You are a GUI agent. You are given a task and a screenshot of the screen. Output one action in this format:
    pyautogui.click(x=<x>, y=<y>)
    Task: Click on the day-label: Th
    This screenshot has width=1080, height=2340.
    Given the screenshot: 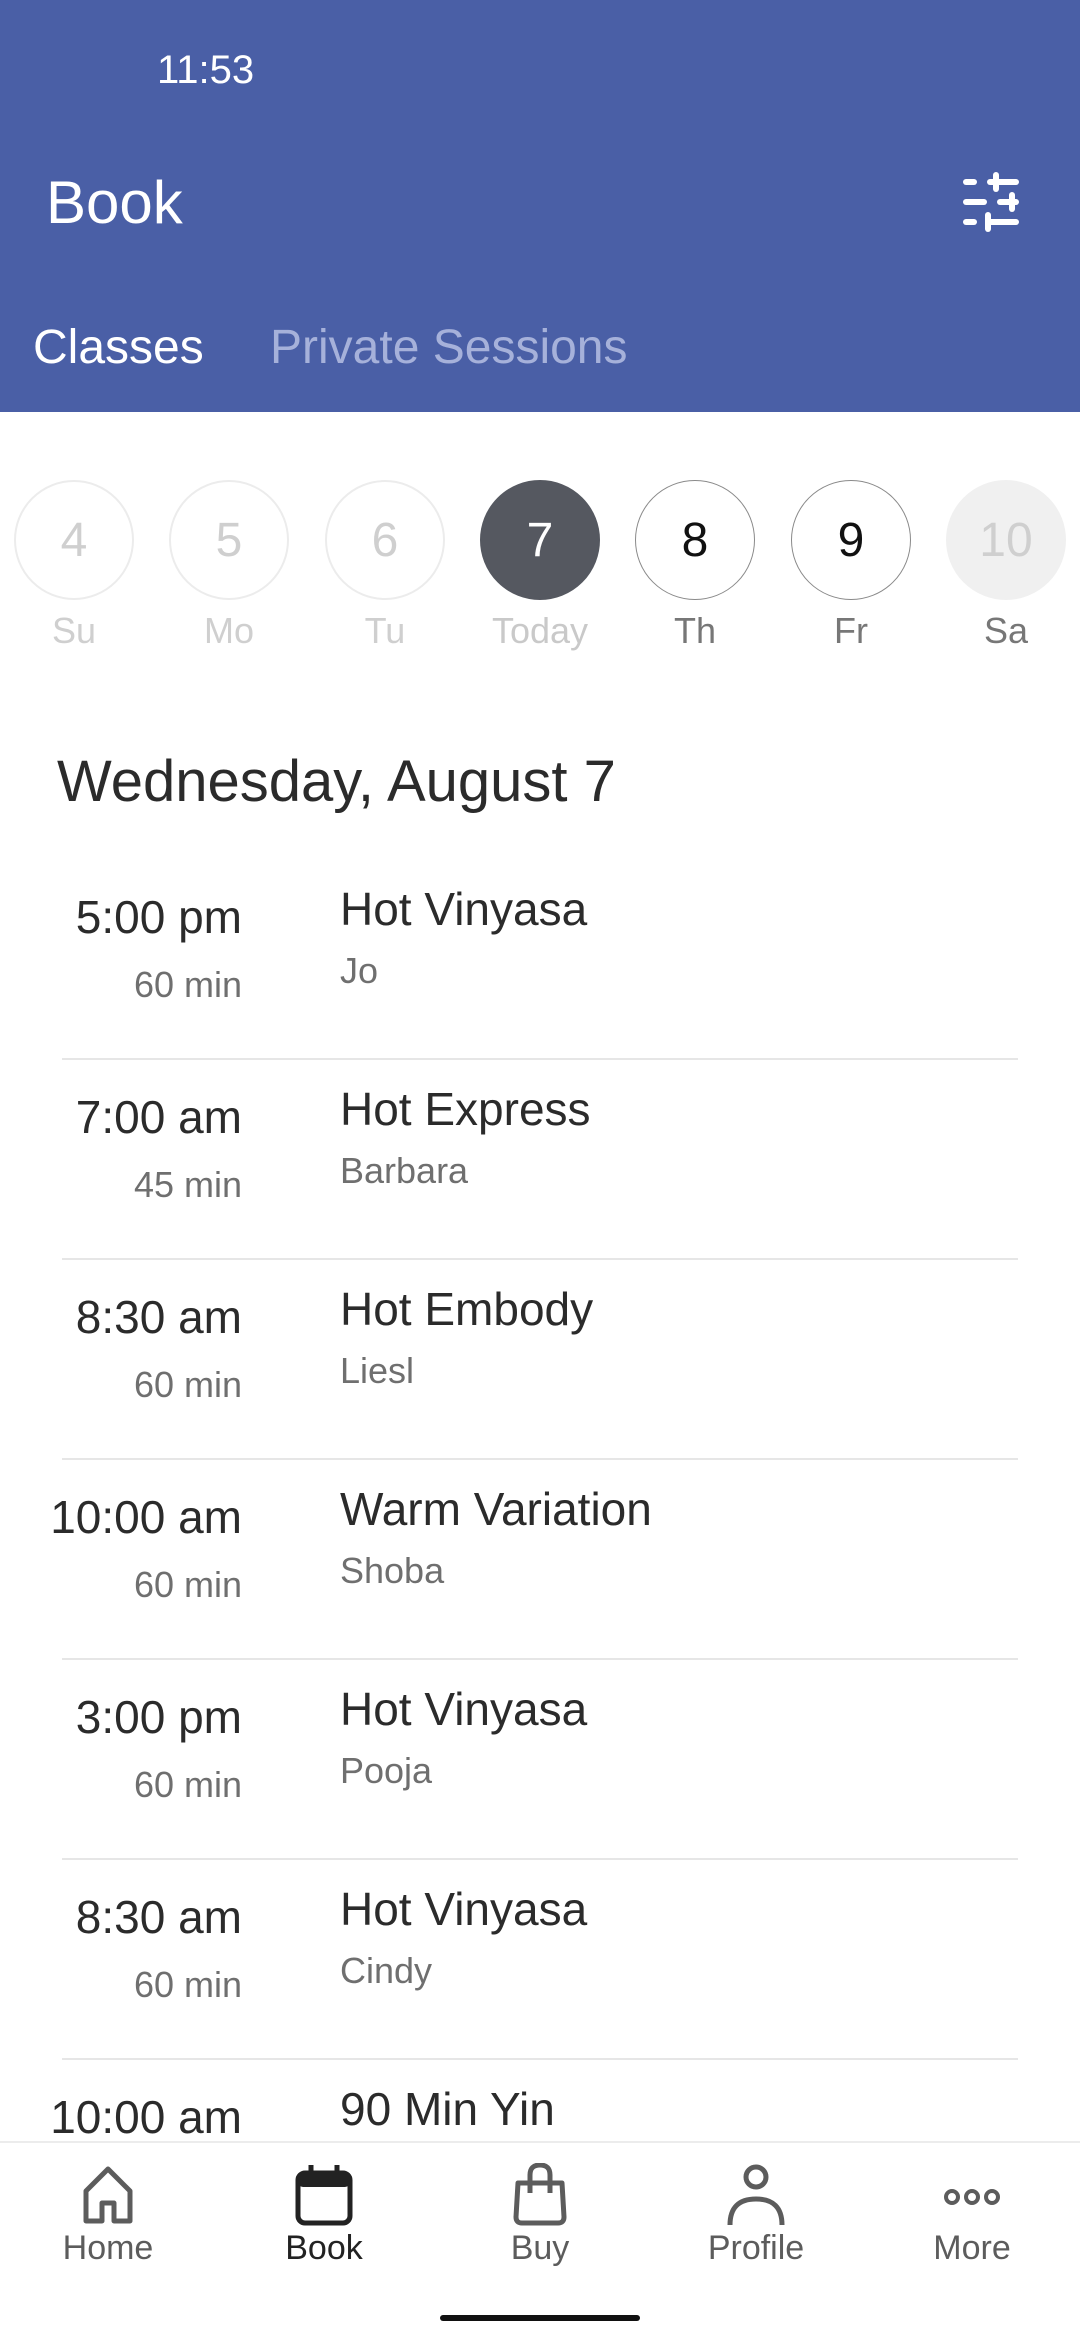 What is the action you would take?
    pyautogui.click(x=694, y=630)
    